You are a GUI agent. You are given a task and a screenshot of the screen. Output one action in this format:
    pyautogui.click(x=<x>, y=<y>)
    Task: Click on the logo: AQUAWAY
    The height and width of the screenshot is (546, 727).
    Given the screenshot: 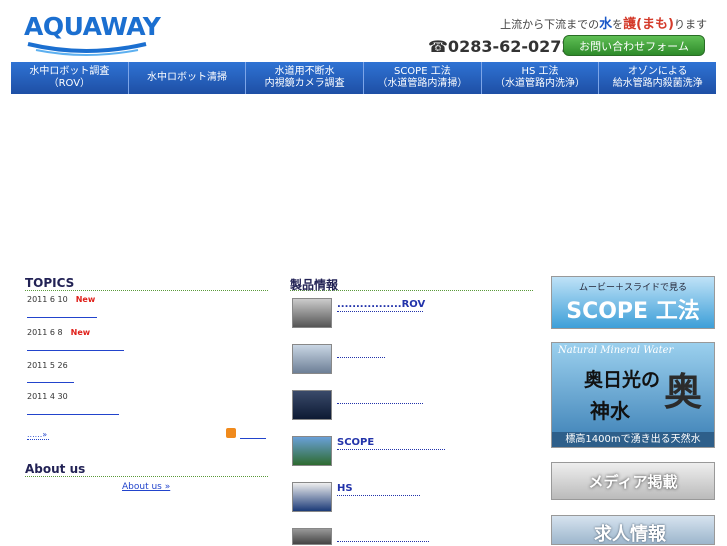 What is the action you would take?
    pyautogui.click(x=92, y=34)
    